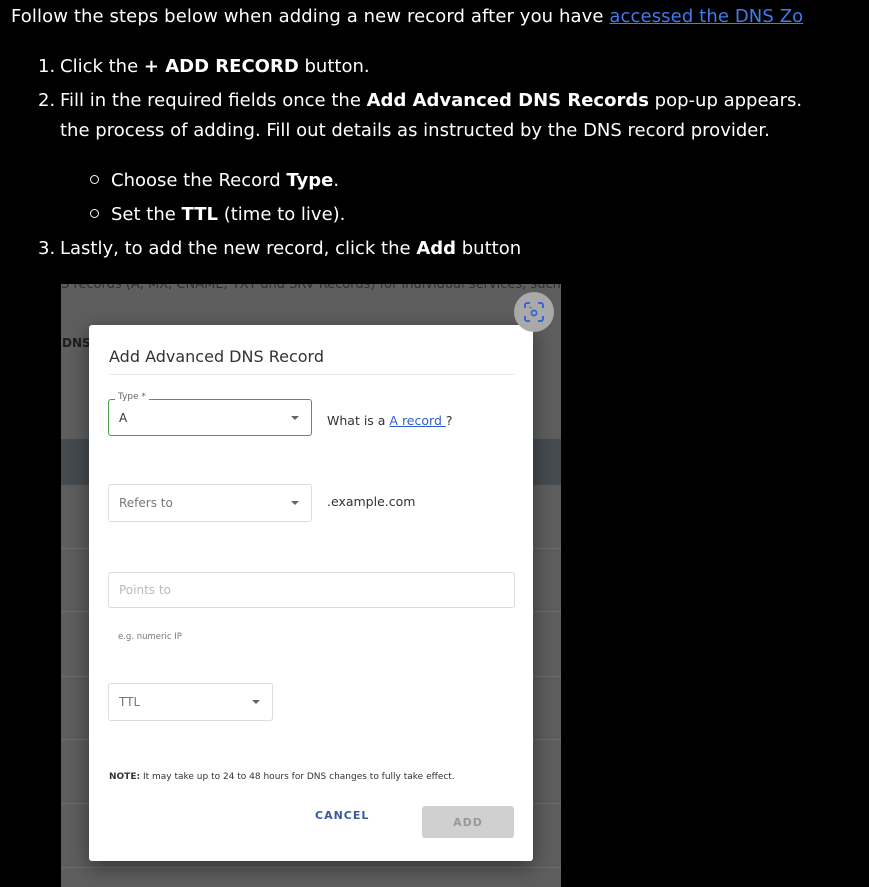 The height and width of the screenshot is (887, 869). I want to click on substep-text: Choose the Record, so click(199, 180).